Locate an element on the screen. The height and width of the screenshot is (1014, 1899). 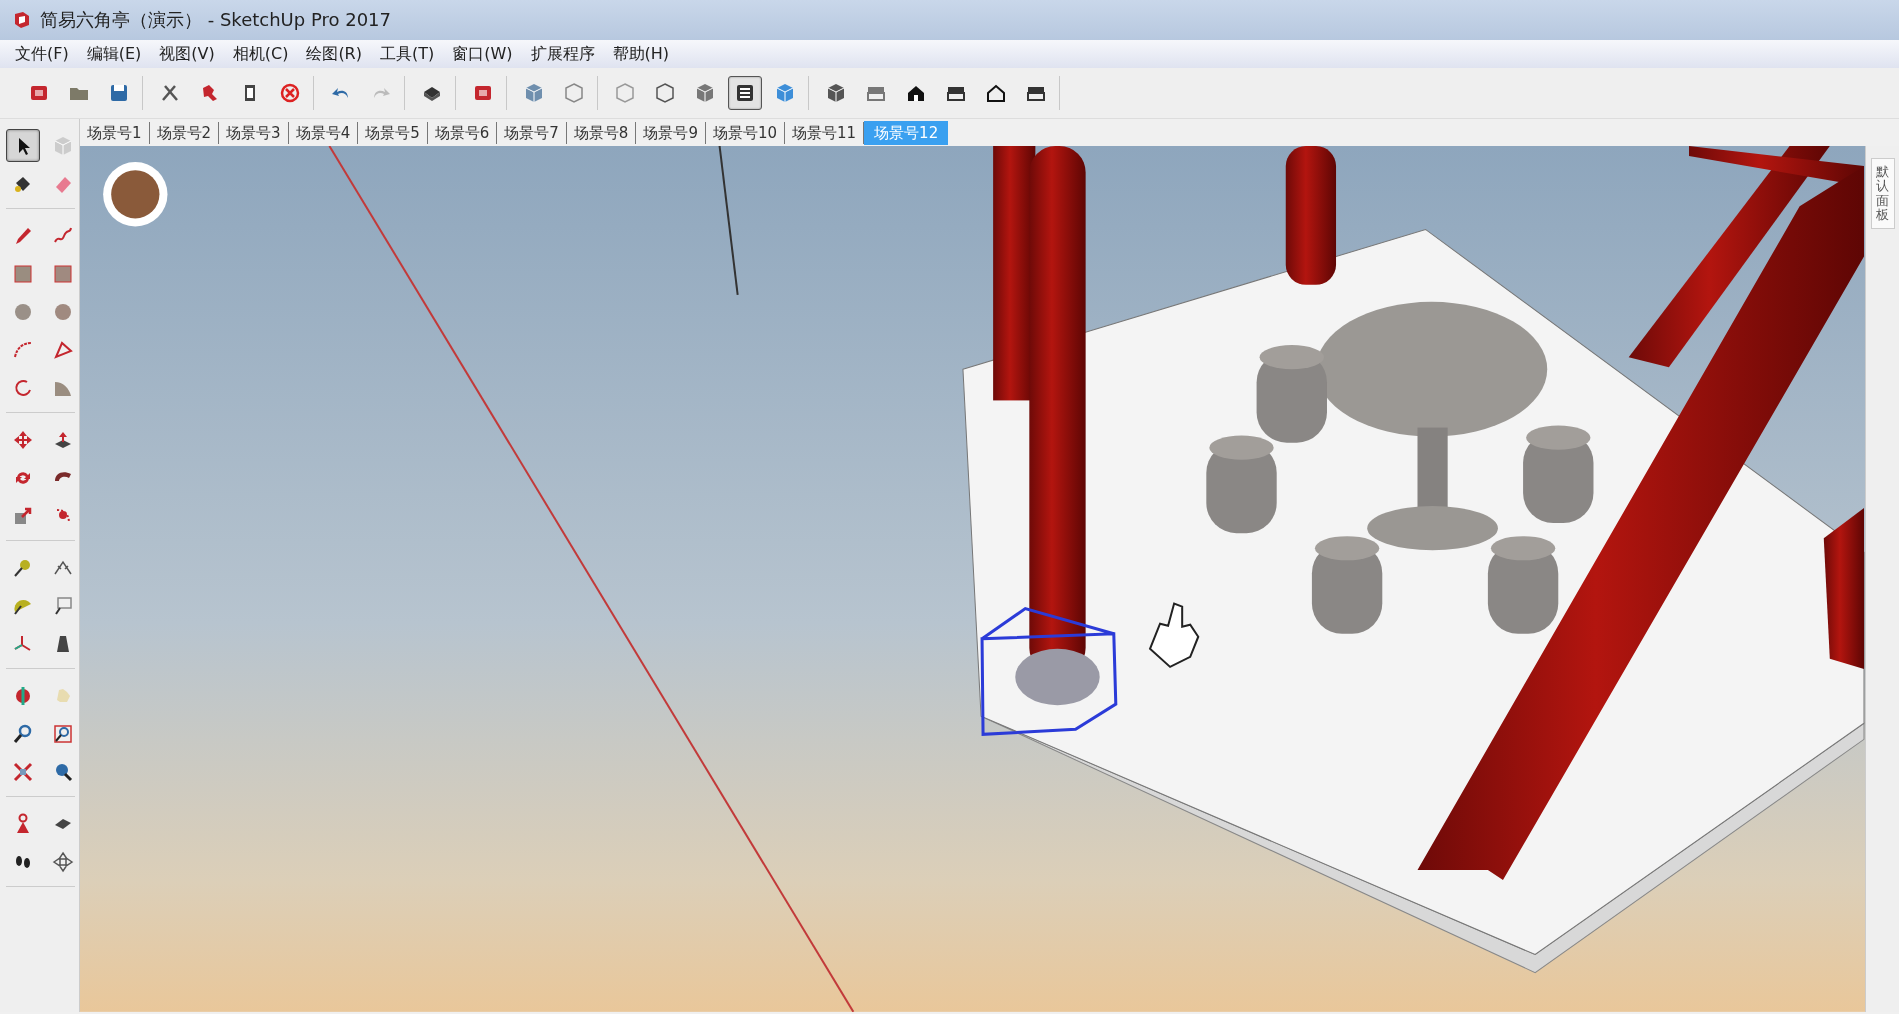
menu-item: 扩展程序 is located at coordinates (563, 54).